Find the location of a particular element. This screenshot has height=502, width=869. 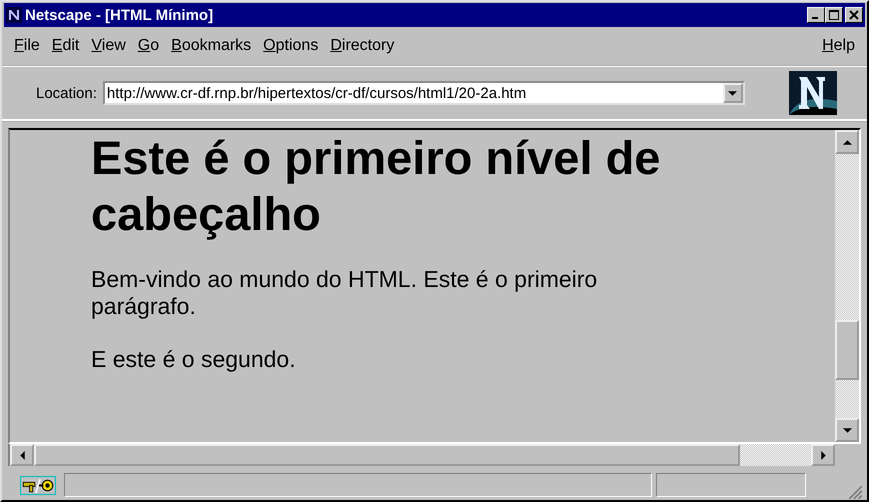

location-field: http://www.cr-df.rnp.br/hipertextos/cr-df/cursos/html1/20-2a.htm is located at coordinates (423, 93).